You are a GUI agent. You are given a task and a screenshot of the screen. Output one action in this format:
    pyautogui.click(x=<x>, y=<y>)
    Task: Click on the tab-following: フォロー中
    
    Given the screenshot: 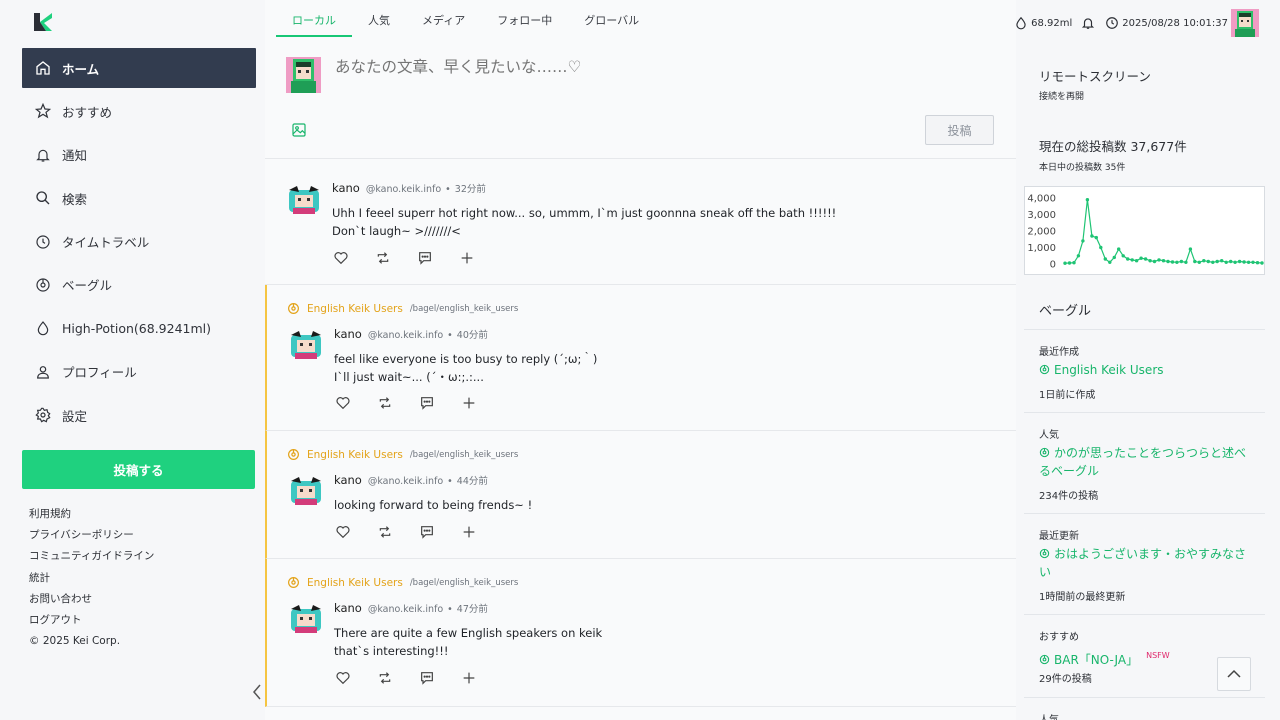 What is the action you would take?
    pyautogui.click(x=524, y=18)
    